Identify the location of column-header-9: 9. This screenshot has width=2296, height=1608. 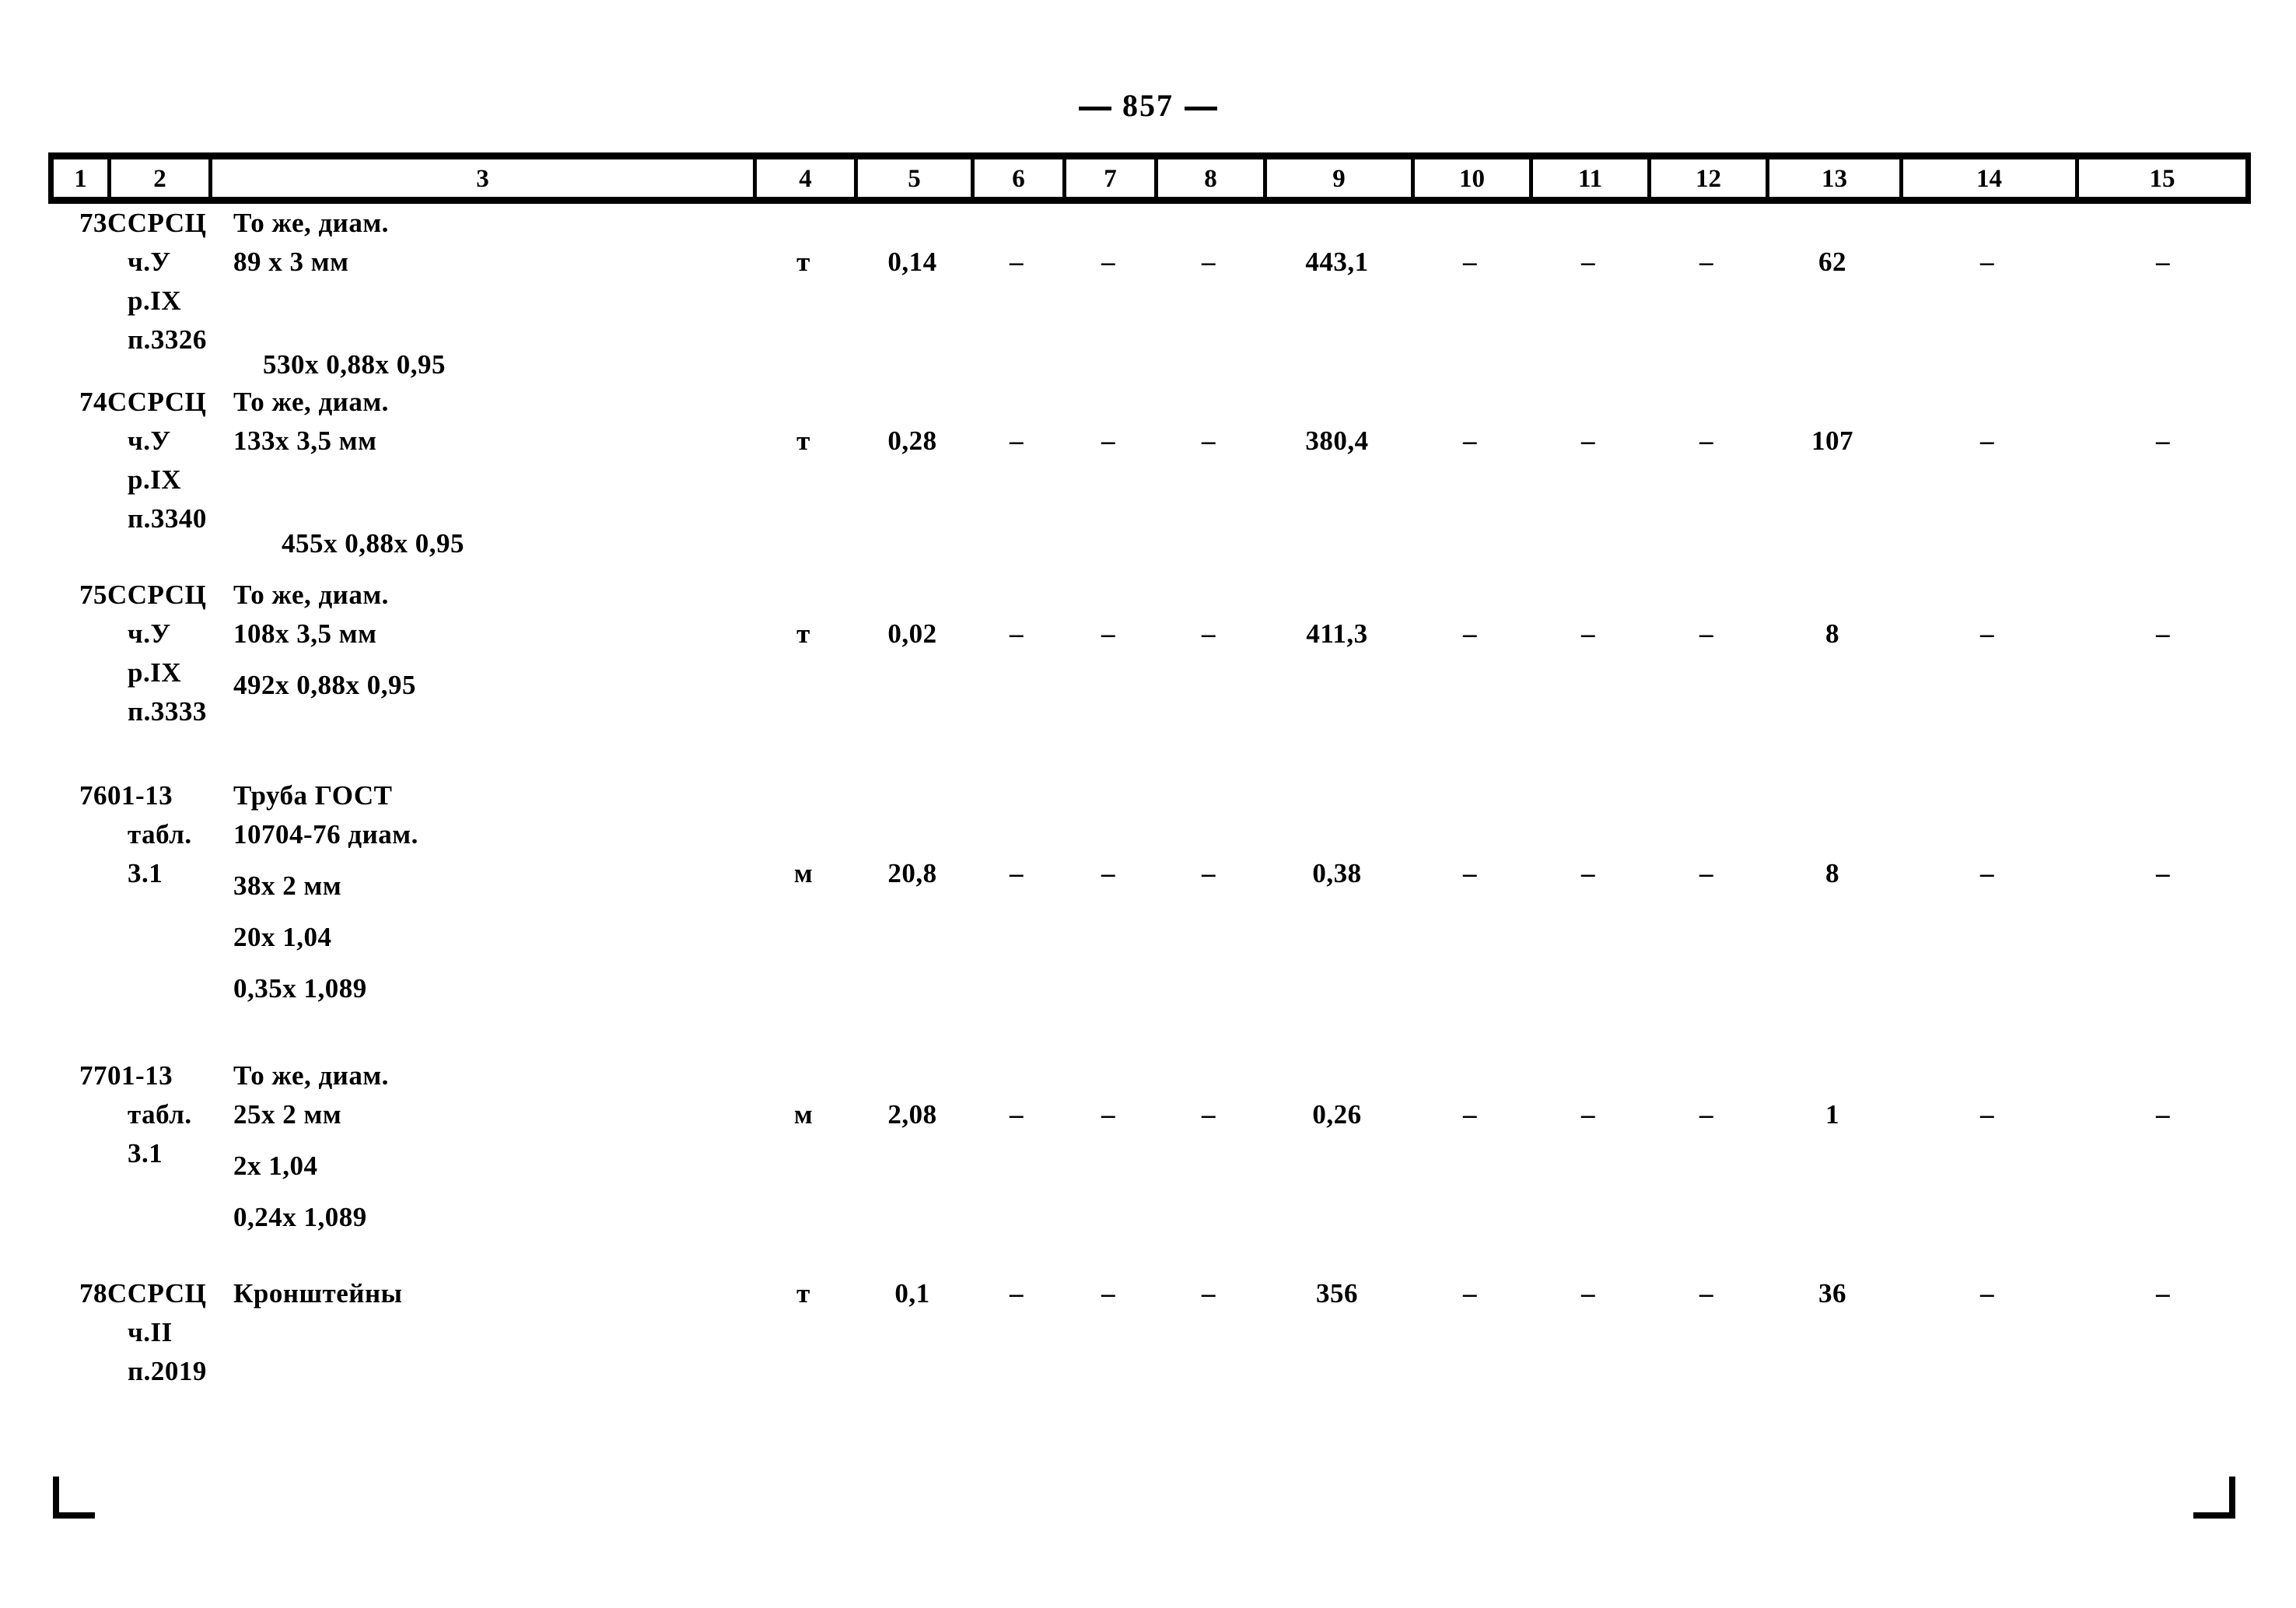
(1337, 178).